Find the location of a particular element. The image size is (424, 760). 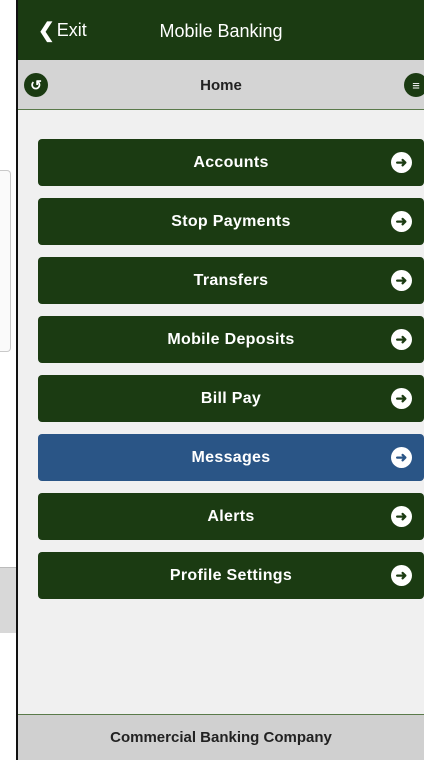

menu-item-stop-payments: Stop Payments ➜ is located at coordinates (231, 221).